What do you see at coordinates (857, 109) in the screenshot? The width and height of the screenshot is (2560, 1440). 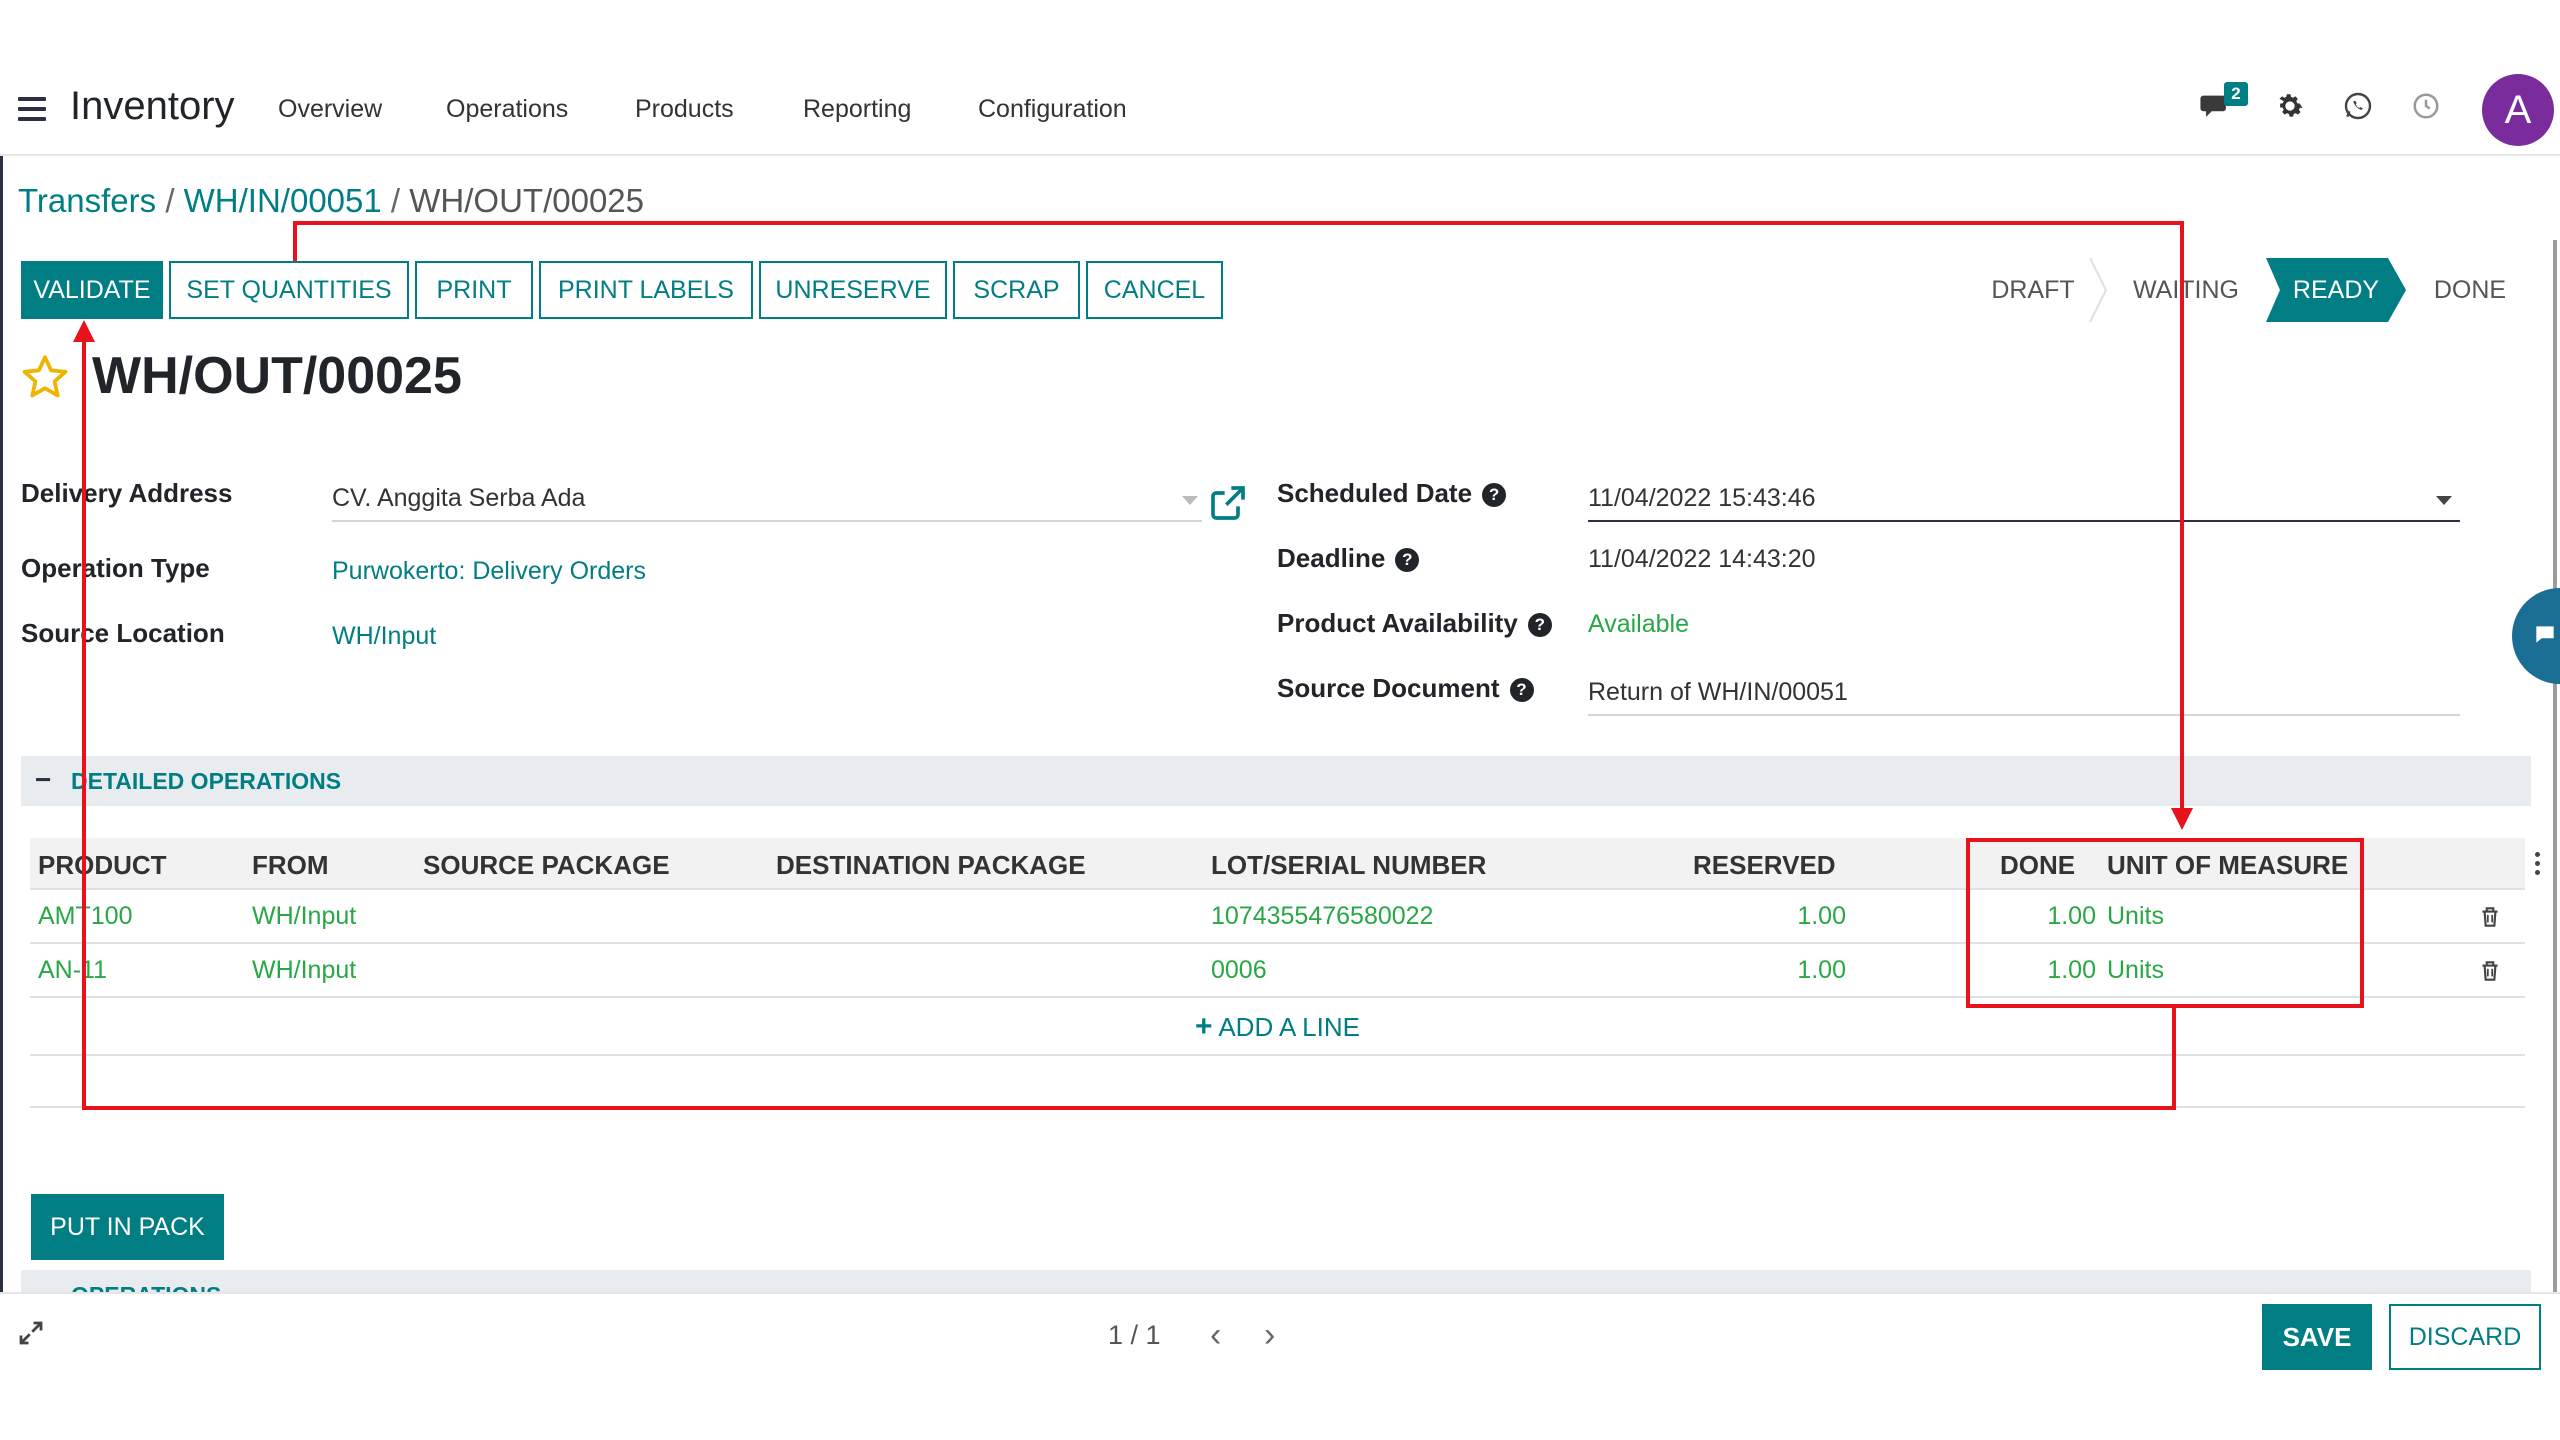 I see `menu-reporting: Reporting` at bounding box center [857, 109].